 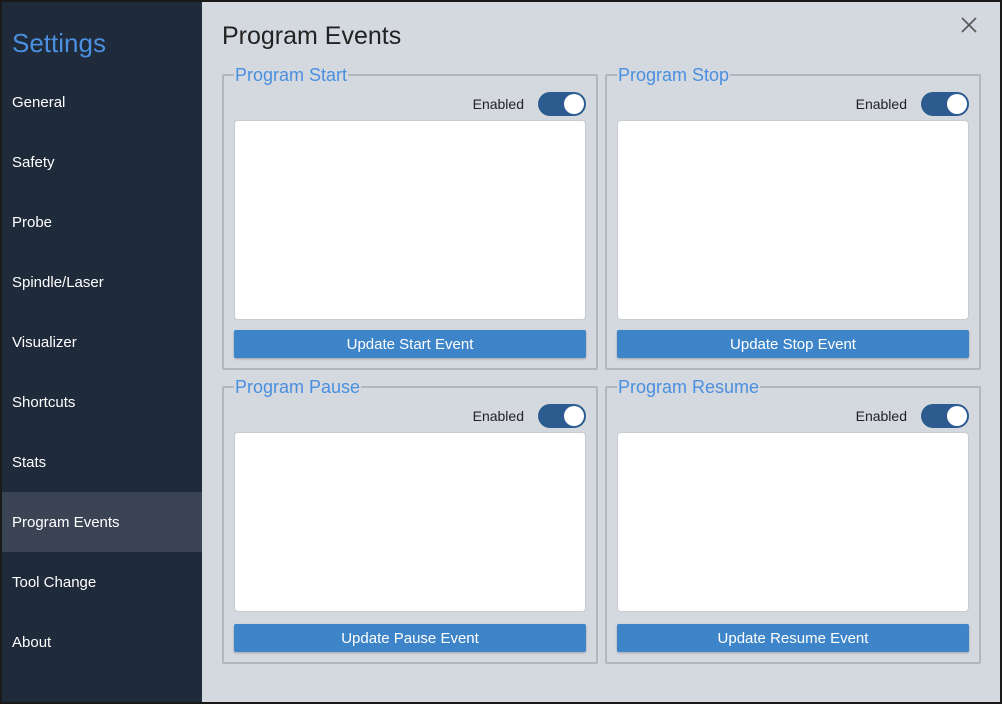 What do you see at coordinates (102, 102) in the screenshot?
I see `sidebar-item-general: General` at bounding box center [102, 102].